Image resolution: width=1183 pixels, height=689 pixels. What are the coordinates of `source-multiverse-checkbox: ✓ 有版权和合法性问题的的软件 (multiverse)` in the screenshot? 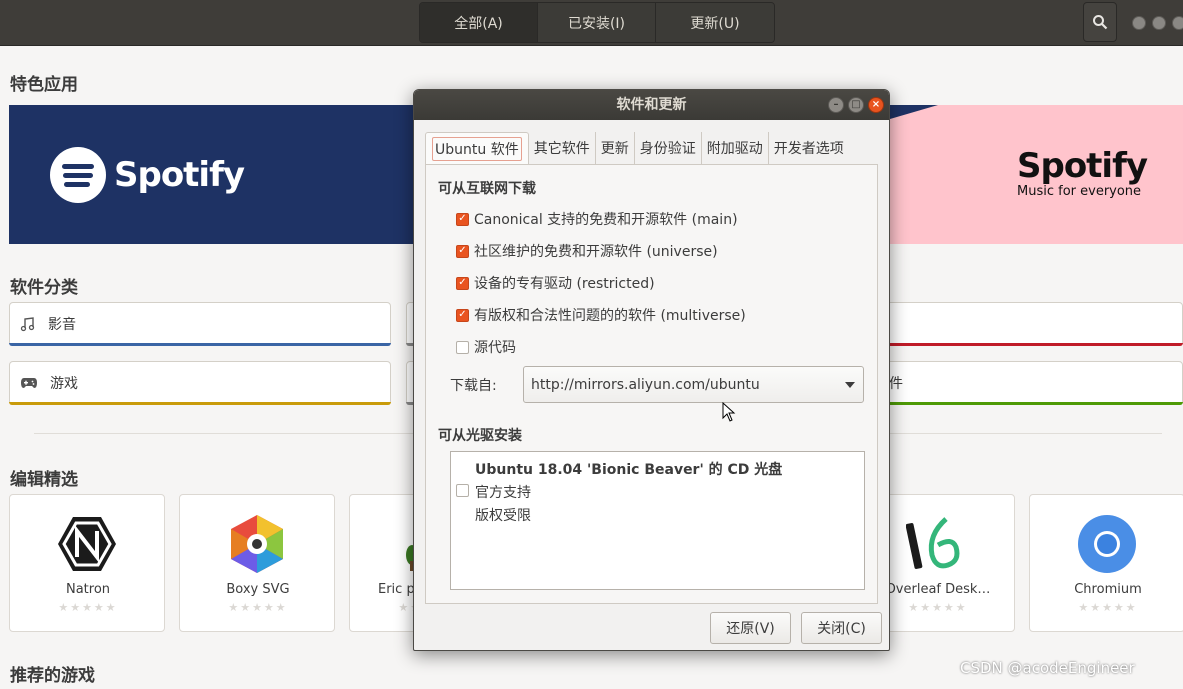 It's located at (601, 315).